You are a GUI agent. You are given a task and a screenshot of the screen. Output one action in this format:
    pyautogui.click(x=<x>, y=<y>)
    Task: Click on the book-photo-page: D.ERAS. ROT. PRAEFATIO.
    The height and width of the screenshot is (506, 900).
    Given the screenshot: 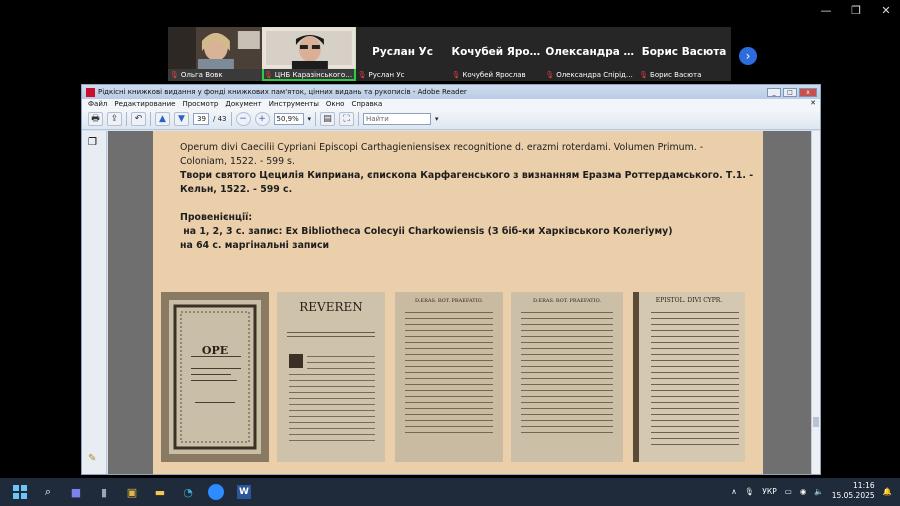 What is the action you would take?
    pyautogui.click(x=449, y=377)
    